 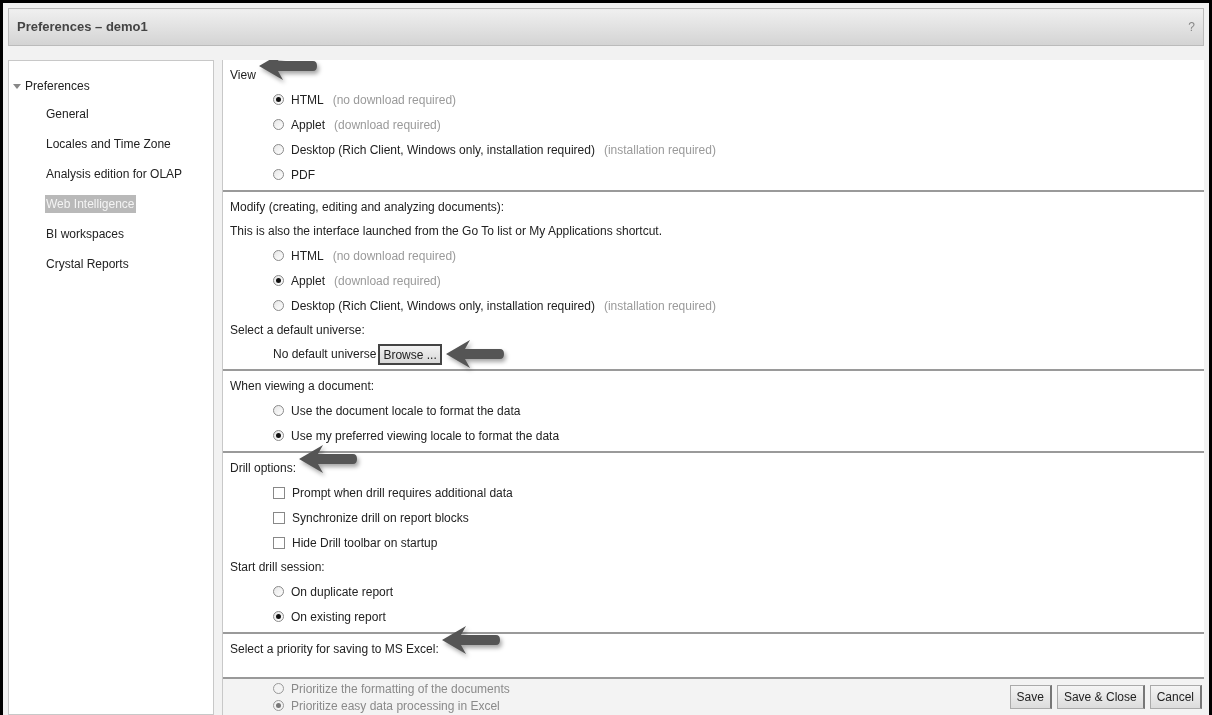 I want to click on universe-value: No default universe, so click(x=325, y=354).